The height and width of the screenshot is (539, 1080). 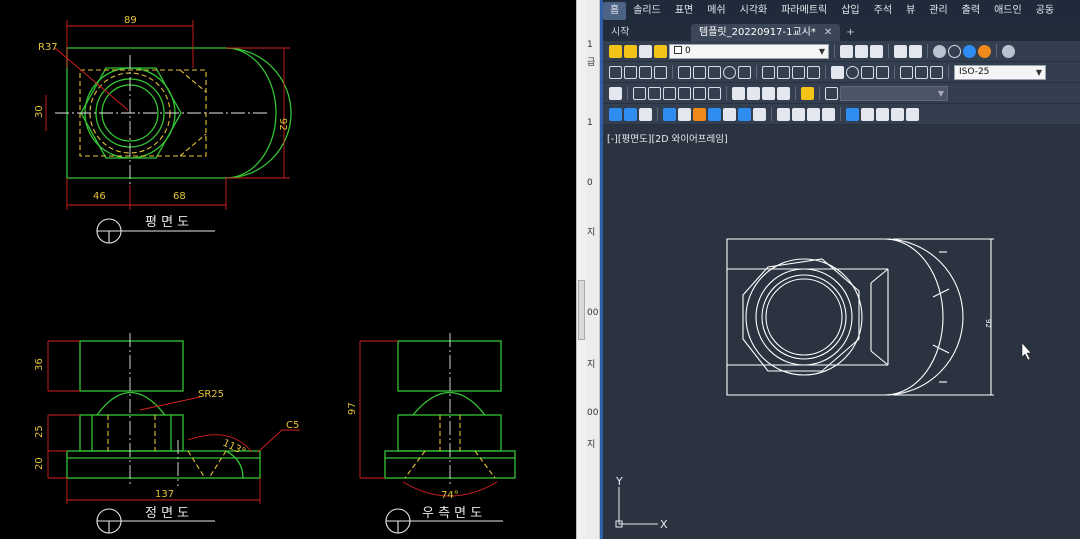 I want to click on dim-update-icon, so click(x=936, y=72).